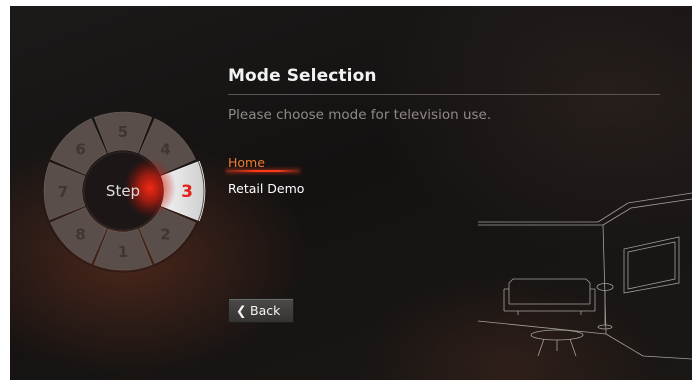  What do you see at coordinates (165, 234) in the screenshot?
I see `step-number-2: 2` at bounding box center [165, 234].